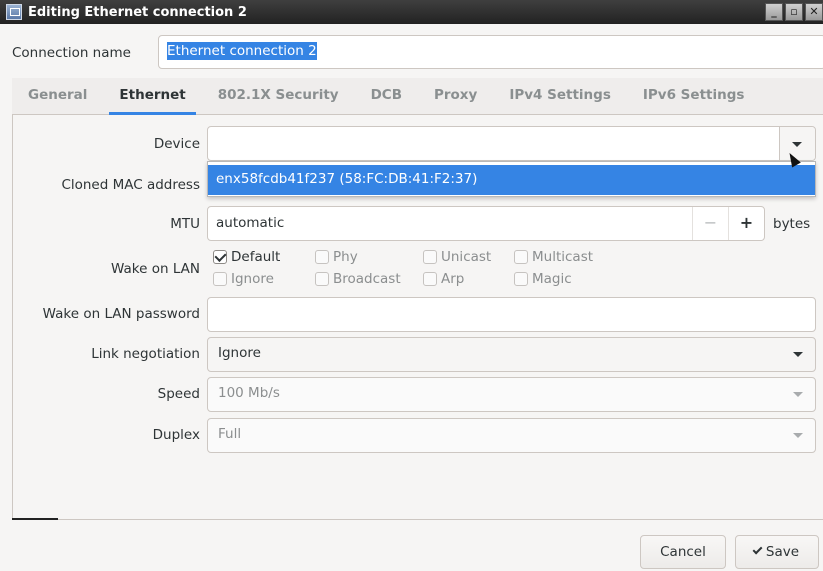  Describe the element at coordinates (252, 279) in the screenshot. I see `wol-ignore-label: Ignore` at that location.